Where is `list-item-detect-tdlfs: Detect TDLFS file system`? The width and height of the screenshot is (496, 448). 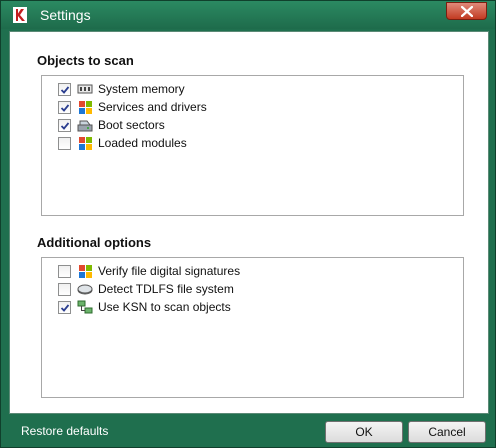 list-item-detect-tdlfs: Detect TDLFS file system is located at coordinates (146, 289).